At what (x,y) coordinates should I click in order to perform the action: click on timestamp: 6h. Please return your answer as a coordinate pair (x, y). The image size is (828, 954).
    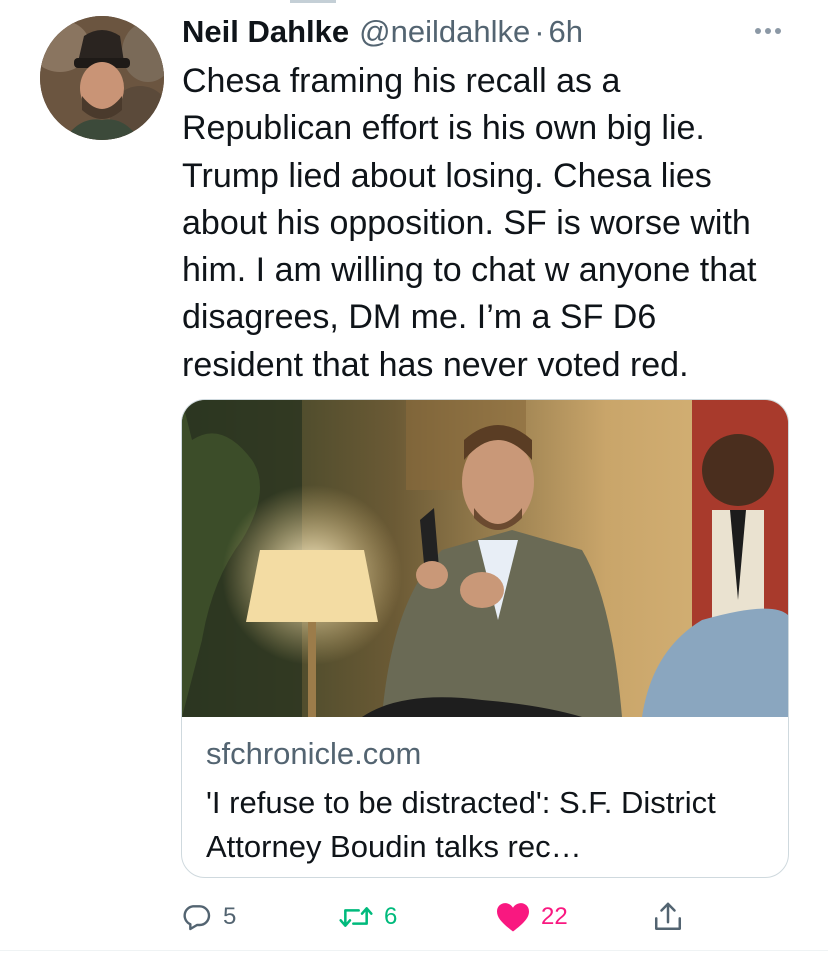
    Looking at the image, I should click on (566, 32).